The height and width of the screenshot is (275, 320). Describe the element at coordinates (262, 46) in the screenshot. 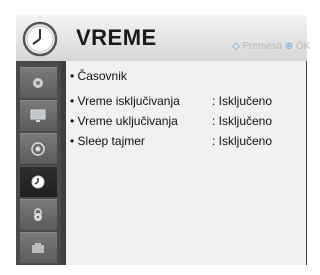

I see `hint-move-label: Premesti` at that location.